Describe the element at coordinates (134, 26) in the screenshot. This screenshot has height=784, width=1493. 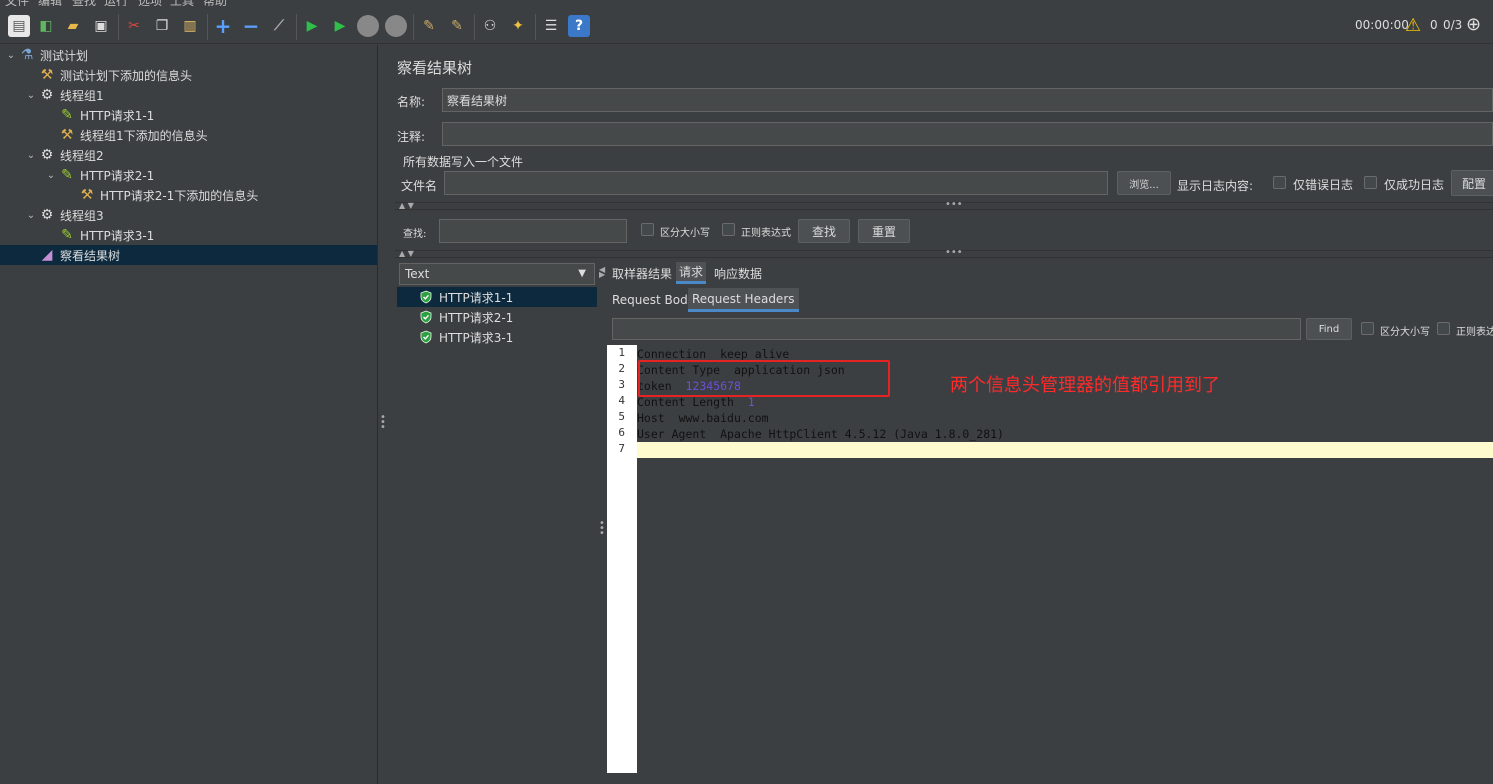
I see `cut-icon: ✂` at that location.